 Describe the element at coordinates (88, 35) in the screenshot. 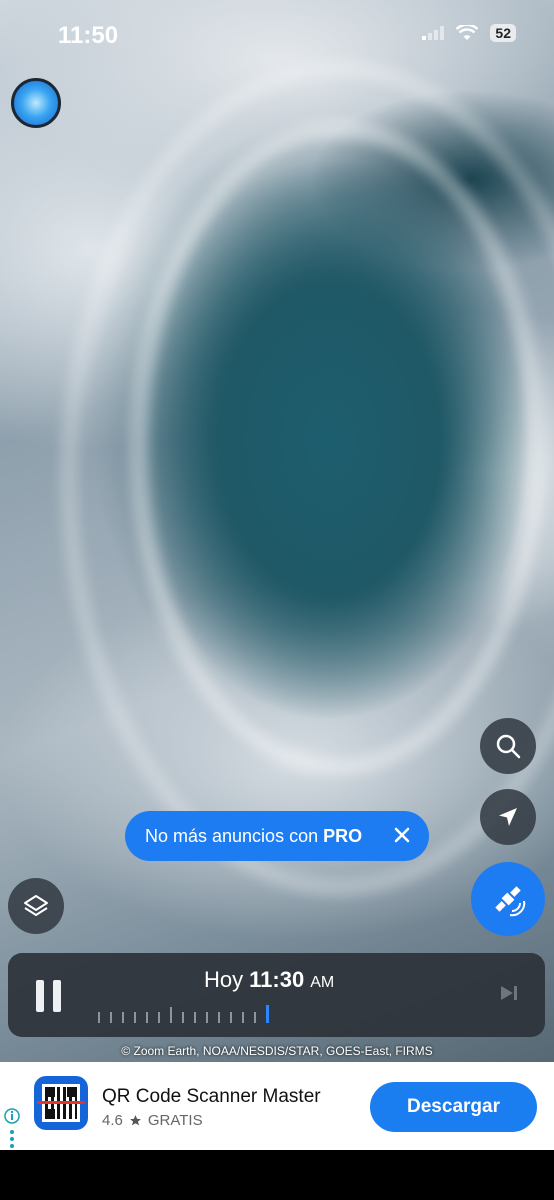

I see `status-time: 11:50` at that location.